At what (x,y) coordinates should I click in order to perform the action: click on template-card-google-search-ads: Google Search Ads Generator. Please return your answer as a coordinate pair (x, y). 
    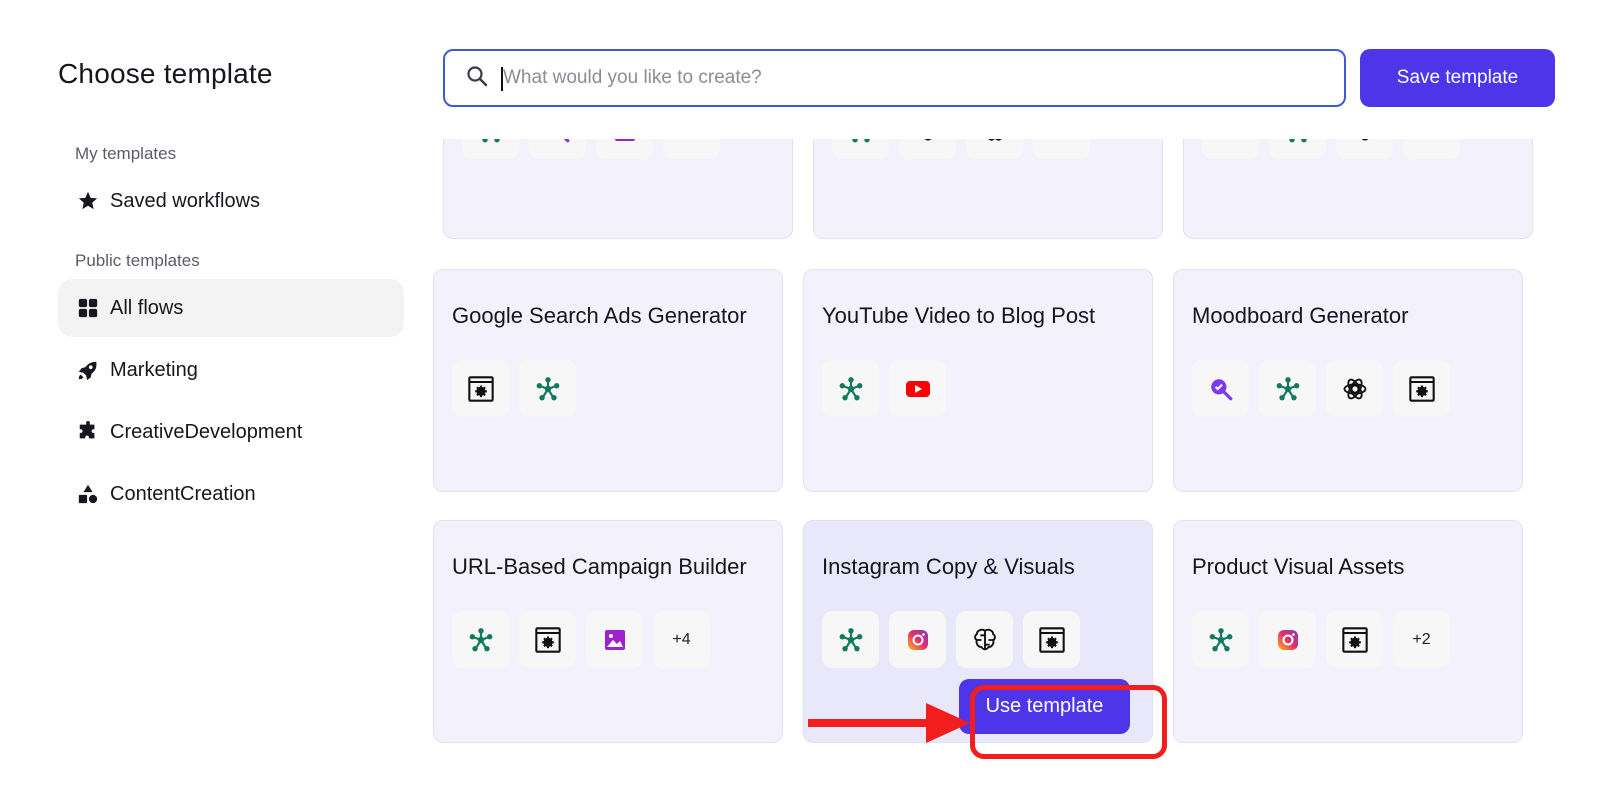
    Looking at the image, I should click on (608, 380).